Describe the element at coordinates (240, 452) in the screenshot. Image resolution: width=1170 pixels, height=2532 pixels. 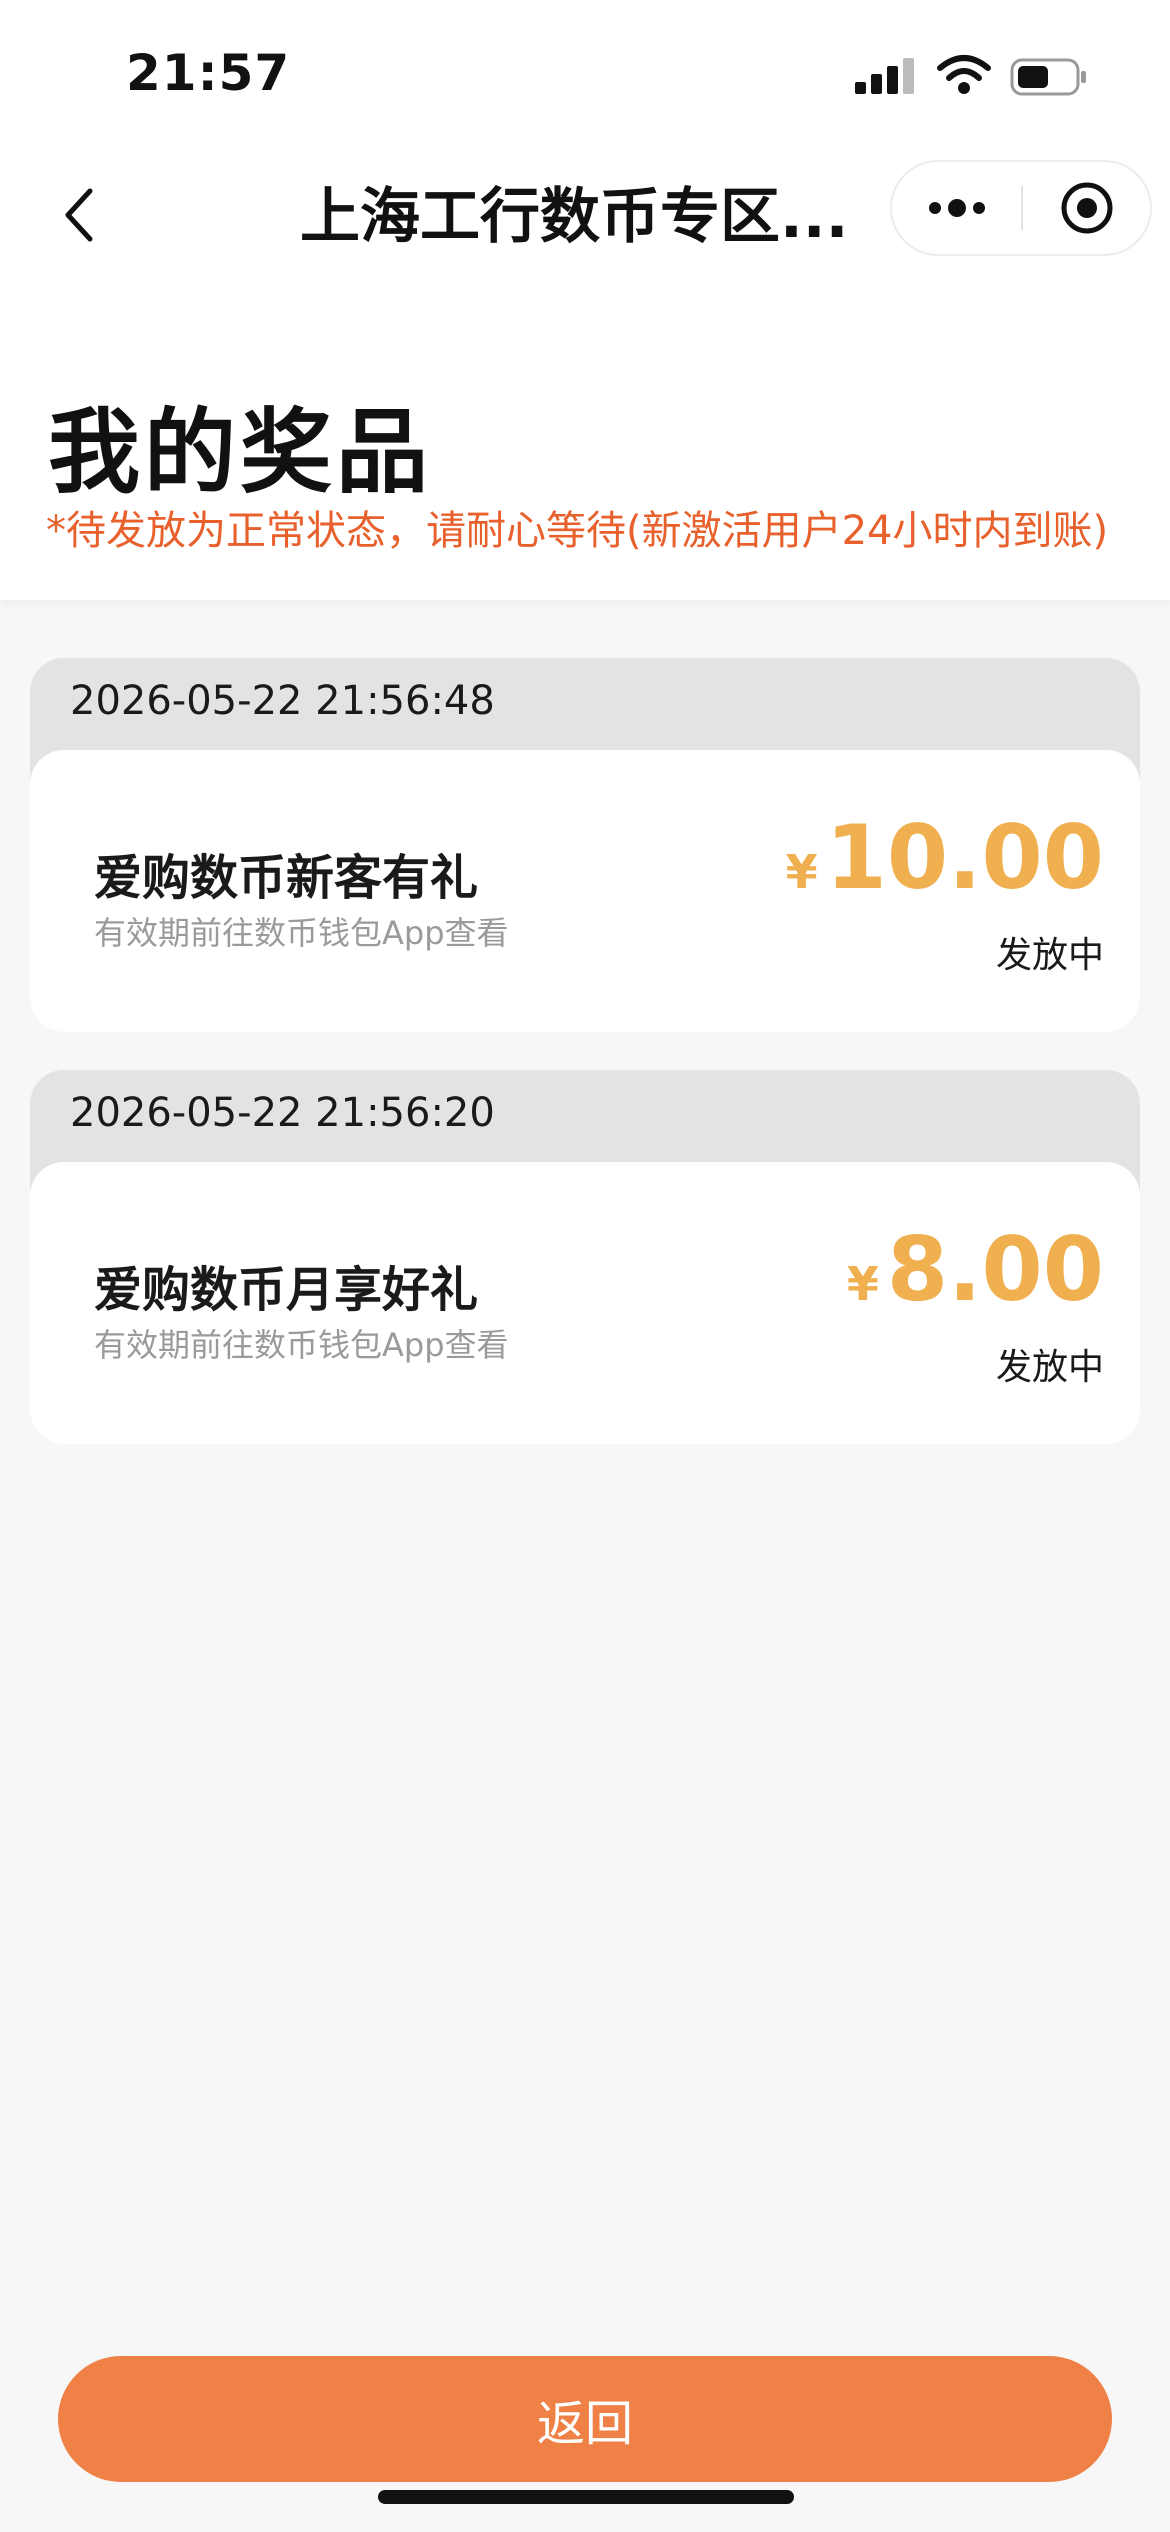
I see `page-title: 我的奖品` at that location.